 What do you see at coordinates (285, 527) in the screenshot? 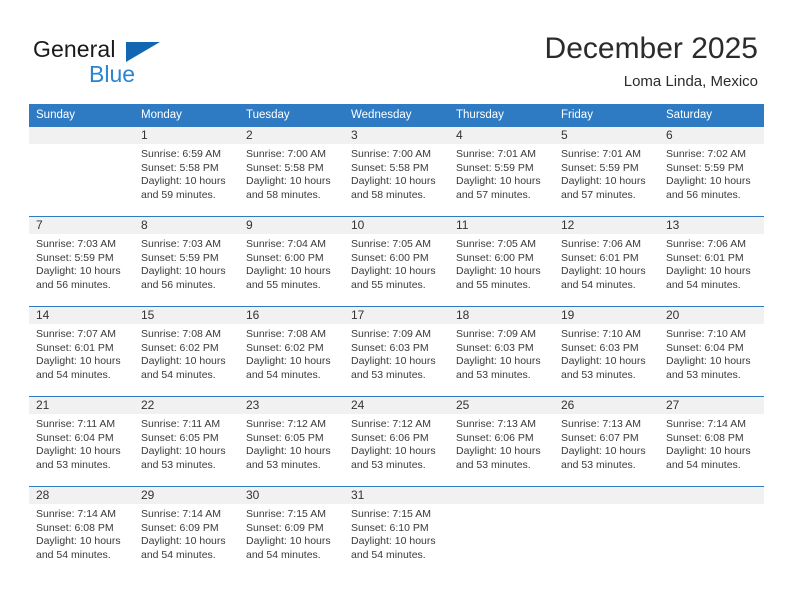
I see `sunset-text: Sunset: 6:09 PM` at bounding box center [285, 527].